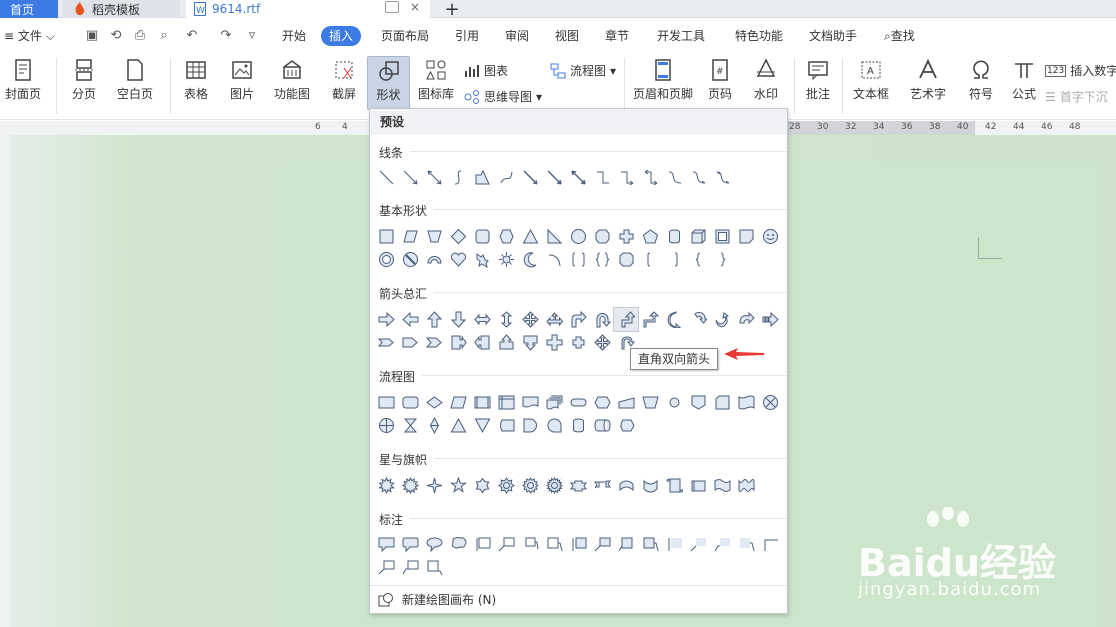  What do you see at coordinates (23, 80) in the screenshot?
I see `cover-page-button: 封面页` at bounding box center [23, 80].